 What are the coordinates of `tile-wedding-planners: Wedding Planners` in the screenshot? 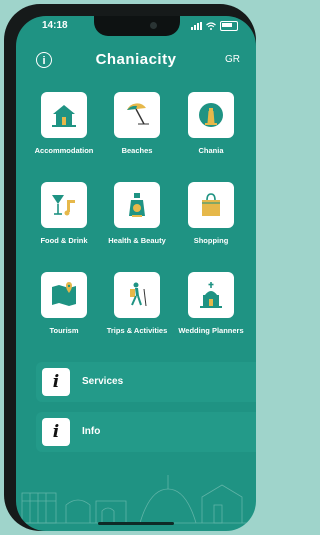 It's located at (211, 303).